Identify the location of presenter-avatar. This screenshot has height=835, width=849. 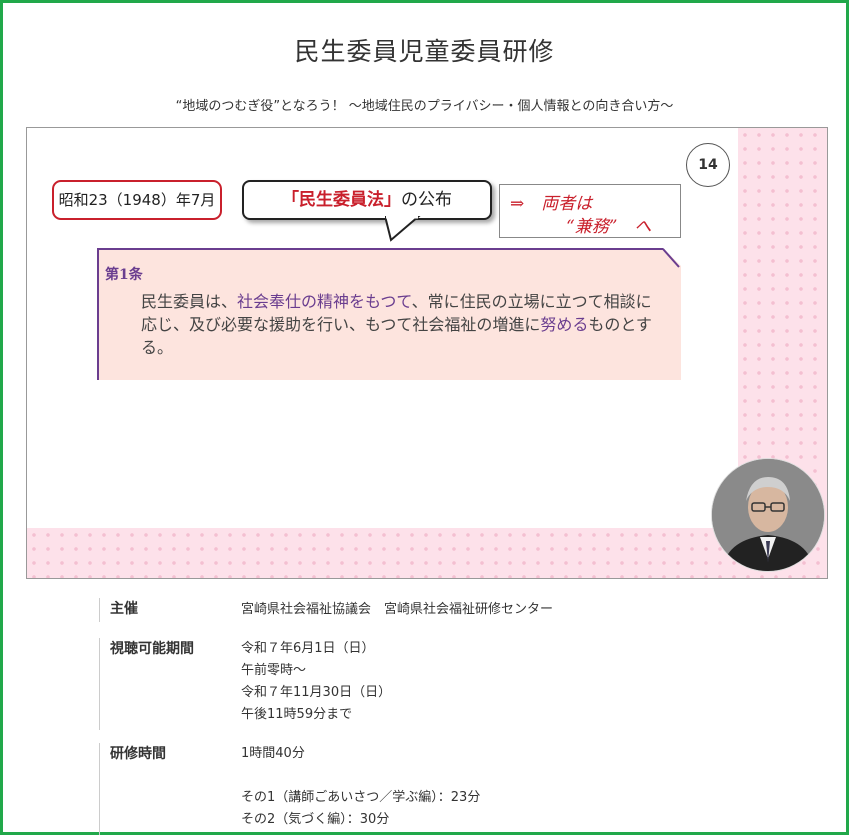
(768, 515).